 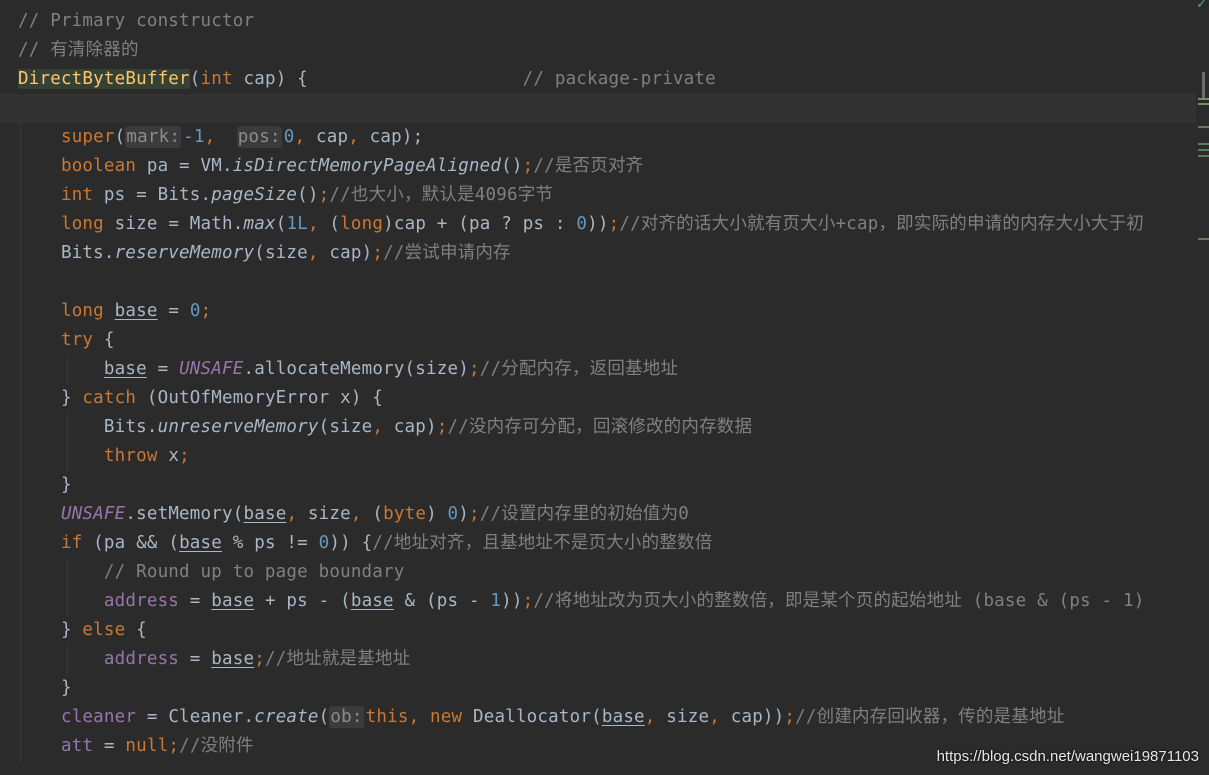 I want to click on code-token: & (ps -, so click(x=442, y=601).